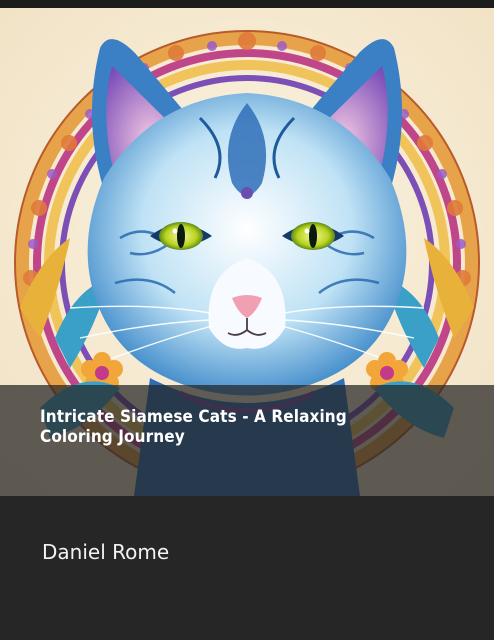  Describe the element at coordinates (106, 552) in the screenshot. I see `book-author: Daniel Rome` at that location.